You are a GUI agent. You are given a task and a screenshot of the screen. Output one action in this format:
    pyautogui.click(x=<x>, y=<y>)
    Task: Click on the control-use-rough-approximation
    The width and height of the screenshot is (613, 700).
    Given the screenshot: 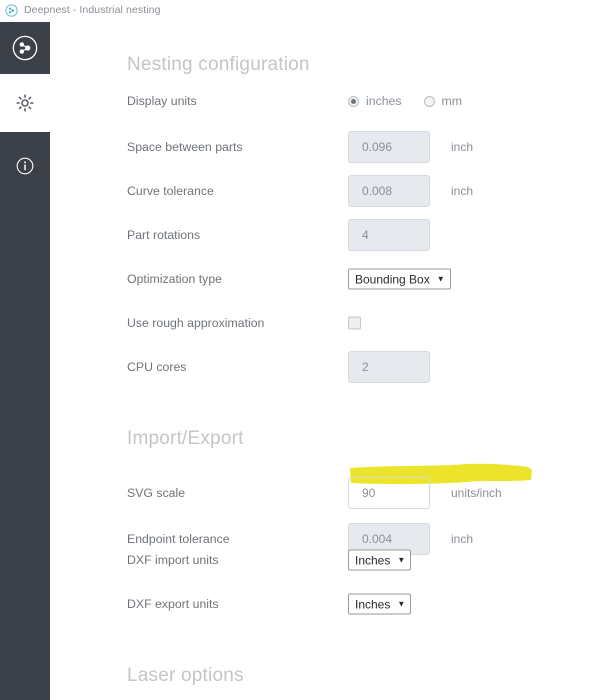 What is the action you would take?
    pyautogui.click(x=354, y=323)
    